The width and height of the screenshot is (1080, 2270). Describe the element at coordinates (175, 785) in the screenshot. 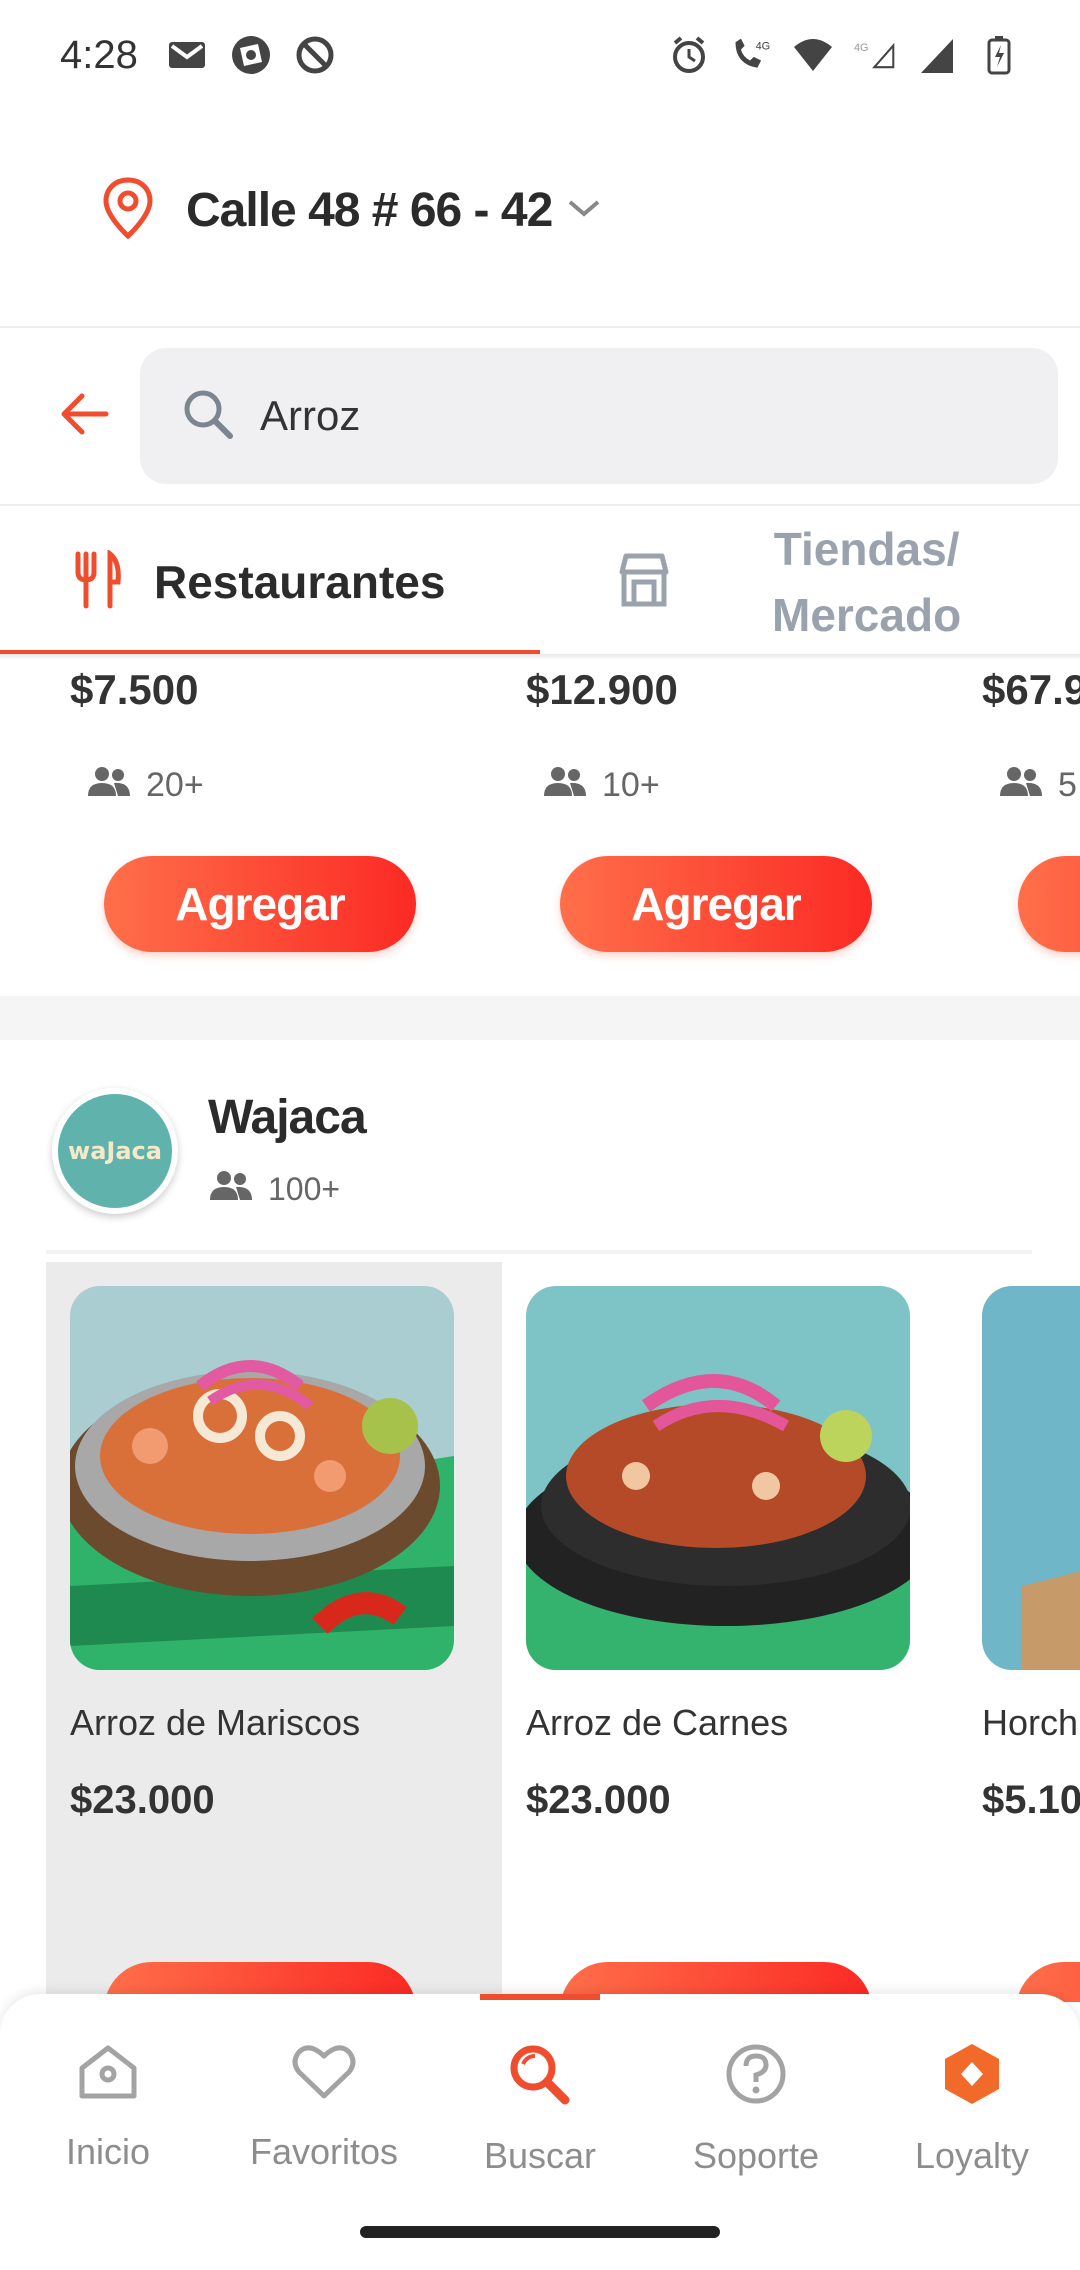

I see `popularity-count: 20+` at that location.